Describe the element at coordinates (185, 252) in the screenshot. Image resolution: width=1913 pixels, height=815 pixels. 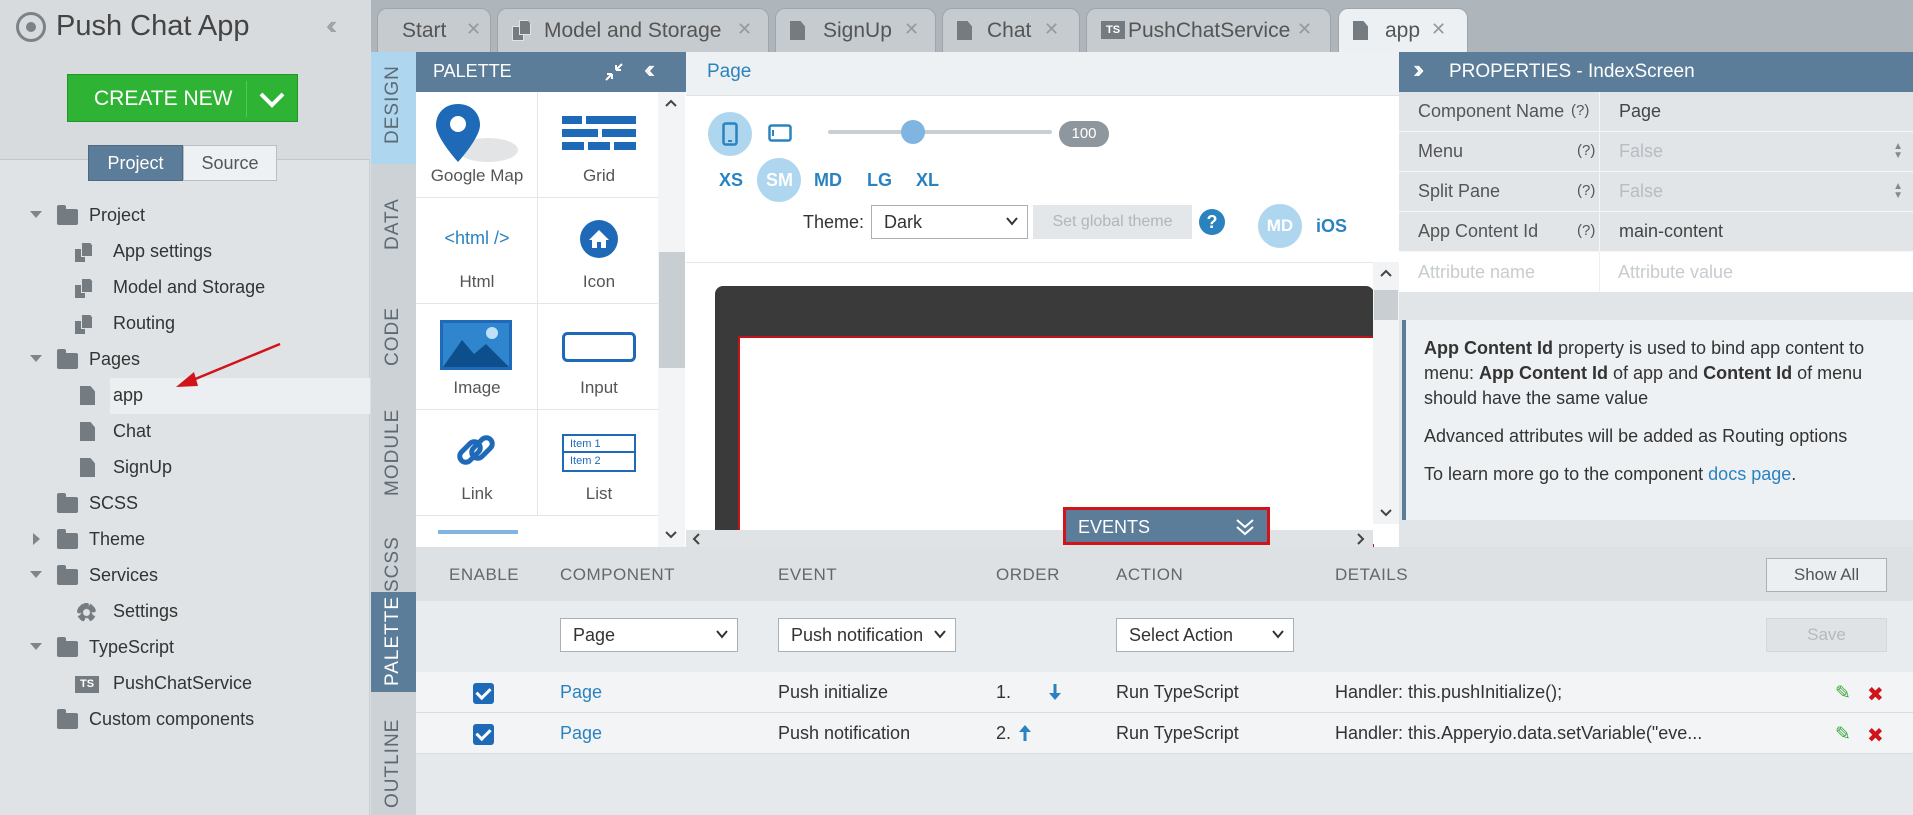
I see `tree-item-app-settings: App settings` at that location.